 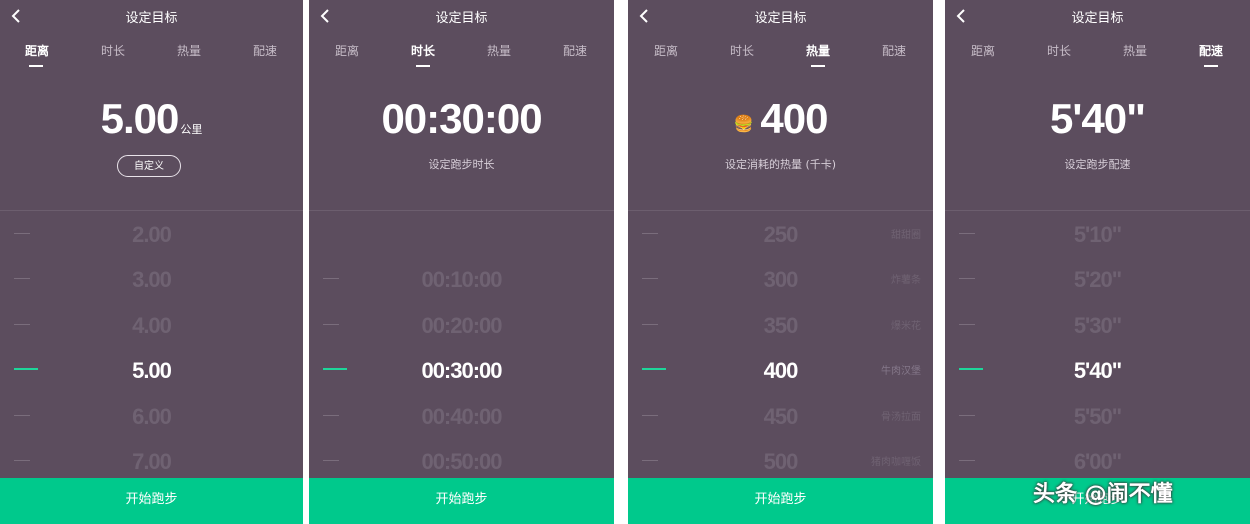 I want to click on picker-row-selected: 5'40", so click(x=1097, y=370).